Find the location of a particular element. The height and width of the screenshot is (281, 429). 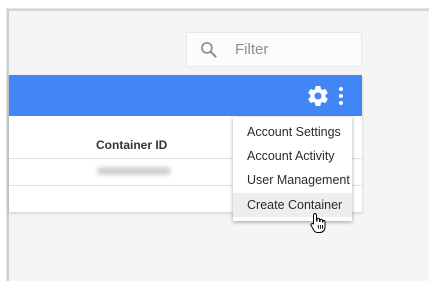

menu-item-create-container: Create Container is located at coordinates (292, 205).